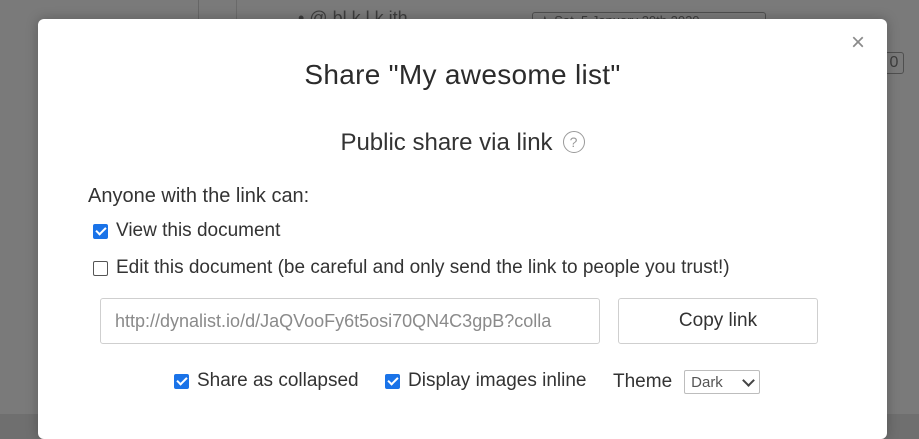 This screenshot has width=919, height=439. I want to click on public-share-heading-text: Public share via link, so click(446, 142).